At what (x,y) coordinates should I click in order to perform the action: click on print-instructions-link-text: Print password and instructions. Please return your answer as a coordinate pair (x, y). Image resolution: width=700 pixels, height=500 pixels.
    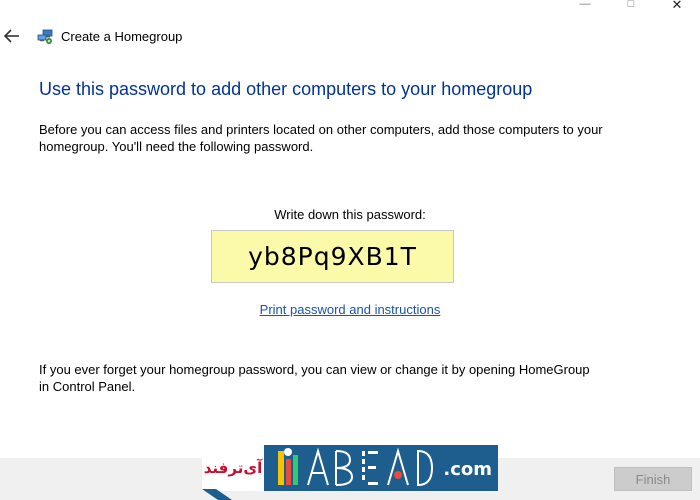
    Looking at the image, I should click on (350, 309).